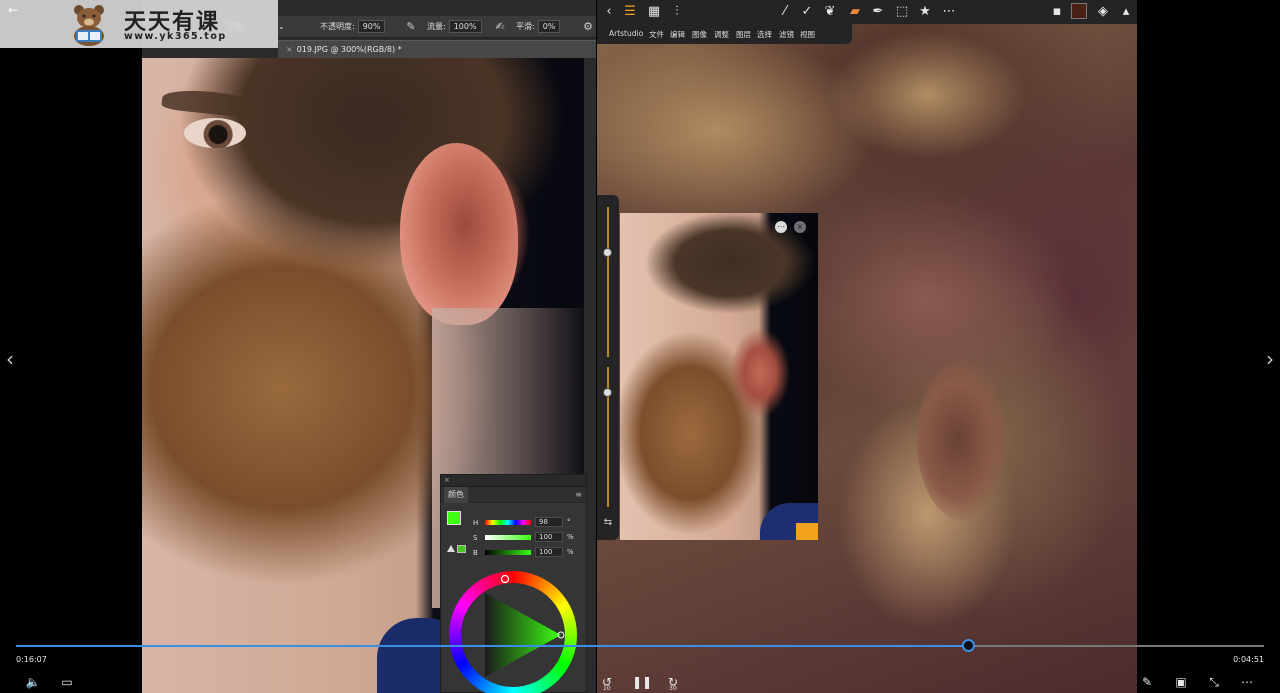 The height and width of the screenshot is (693, 1280). Describe the element at coordinates (719, 376) in the screenshot. I see `reference-image: ⋯ ×` at that location.